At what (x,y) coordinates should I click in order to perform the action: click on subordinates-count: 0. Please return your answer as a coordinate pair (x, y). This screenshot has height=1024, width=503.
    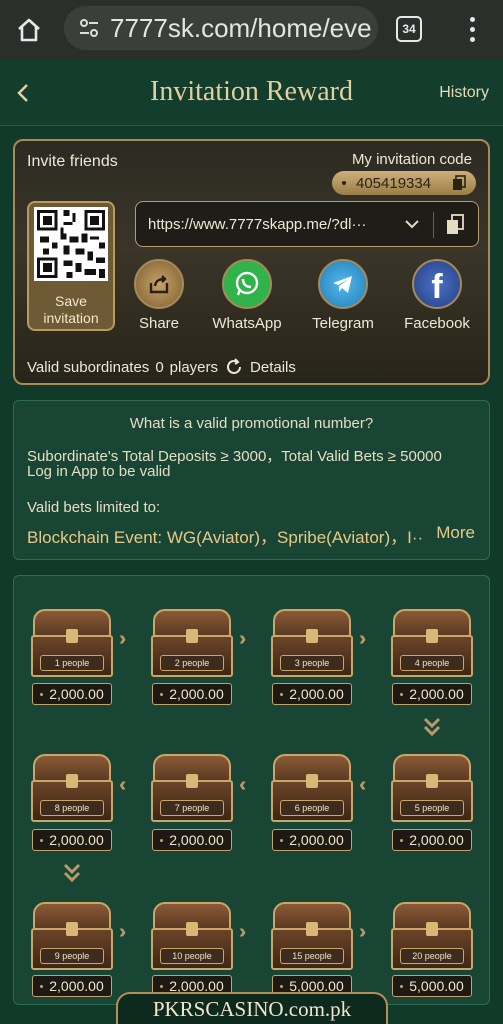
    Looking at the image, I should click on (159, 367).